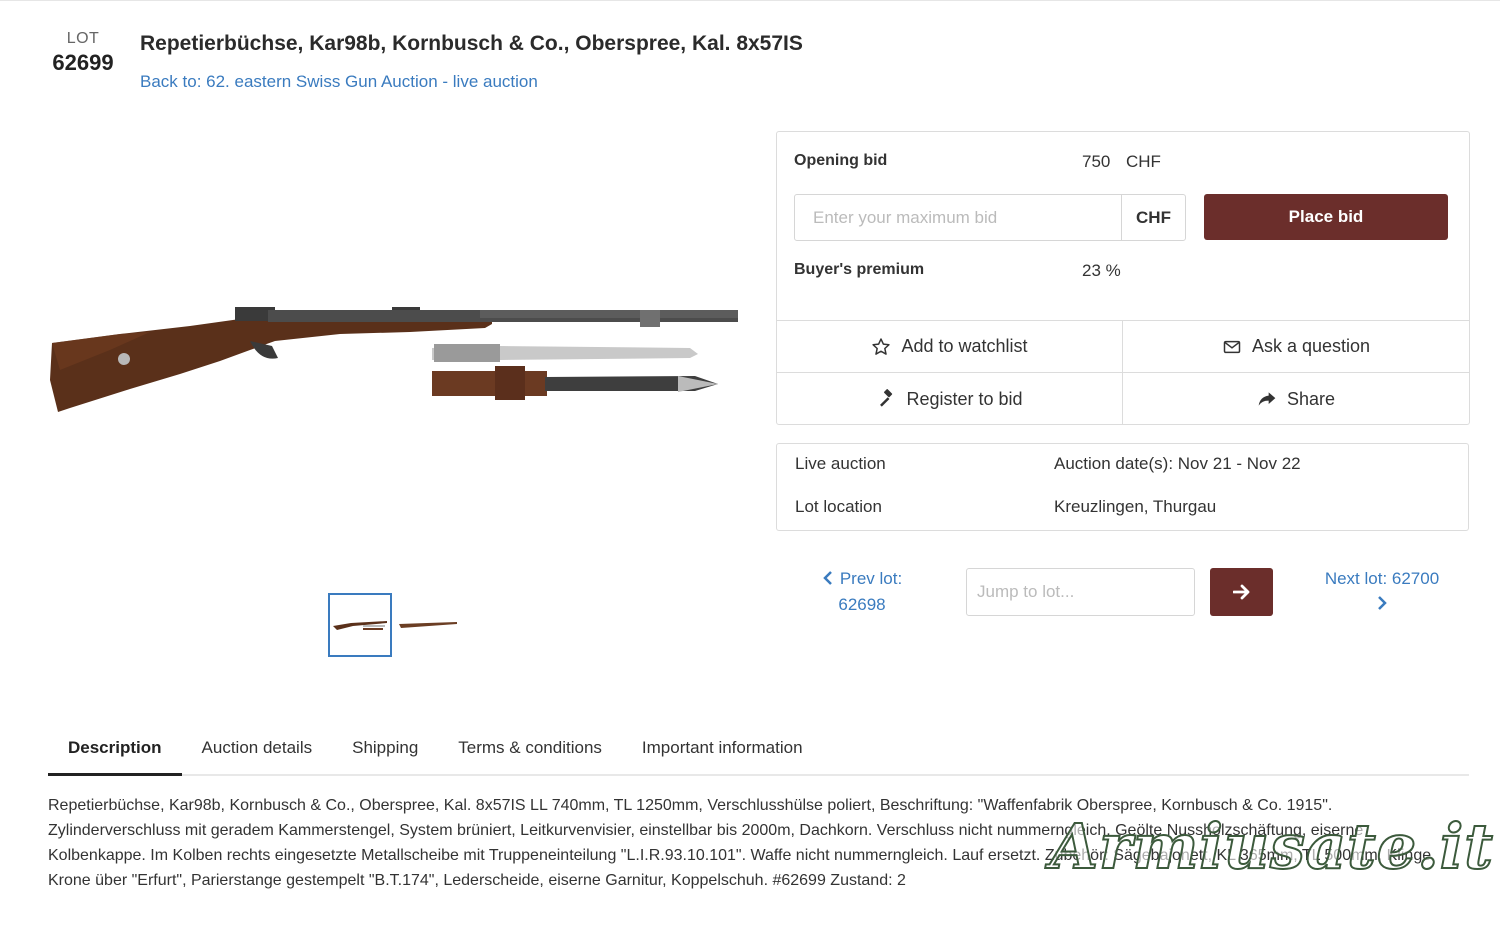  Describe the element at coordinates (1271, 846) in the screenshot. I see `watermark-logo: Armiusate.it` at that location.